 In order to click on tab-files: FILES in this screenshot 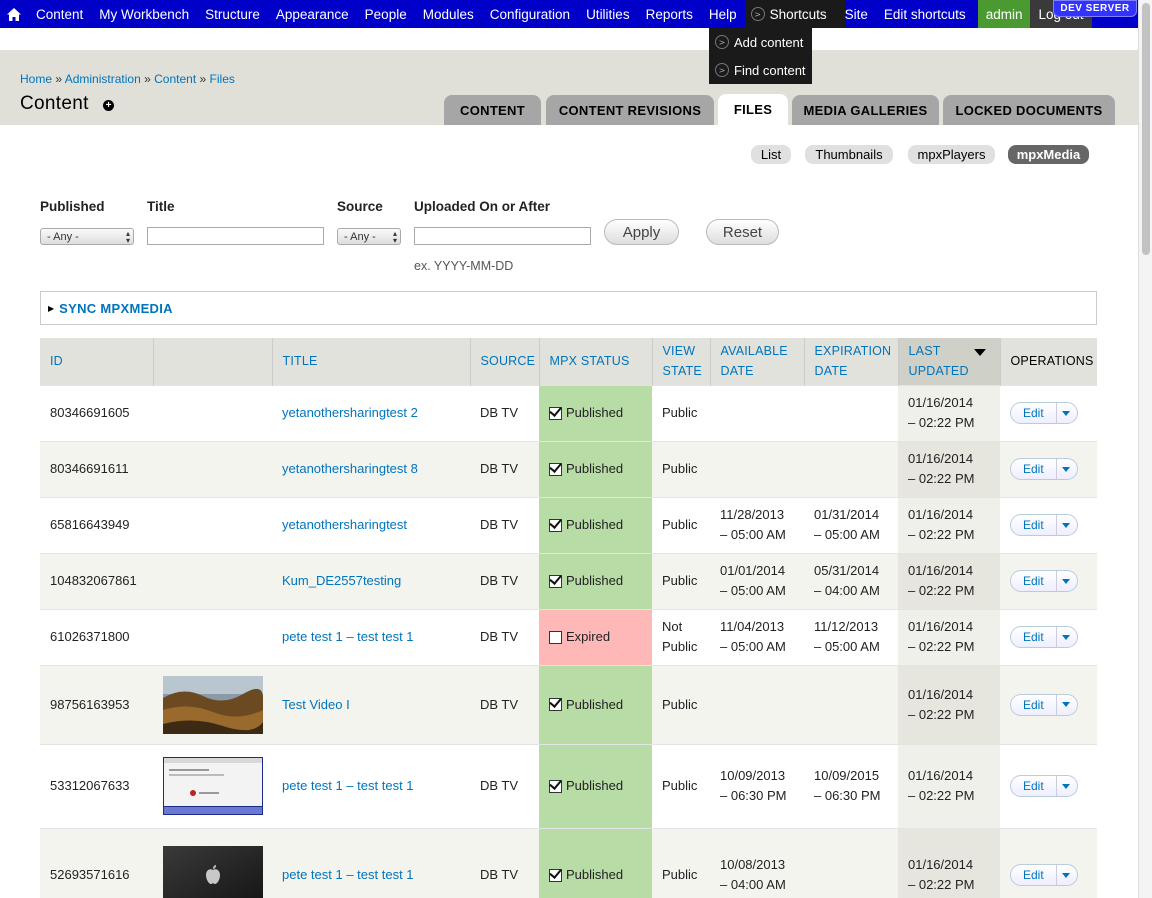, I will do `click(753, 109)`.